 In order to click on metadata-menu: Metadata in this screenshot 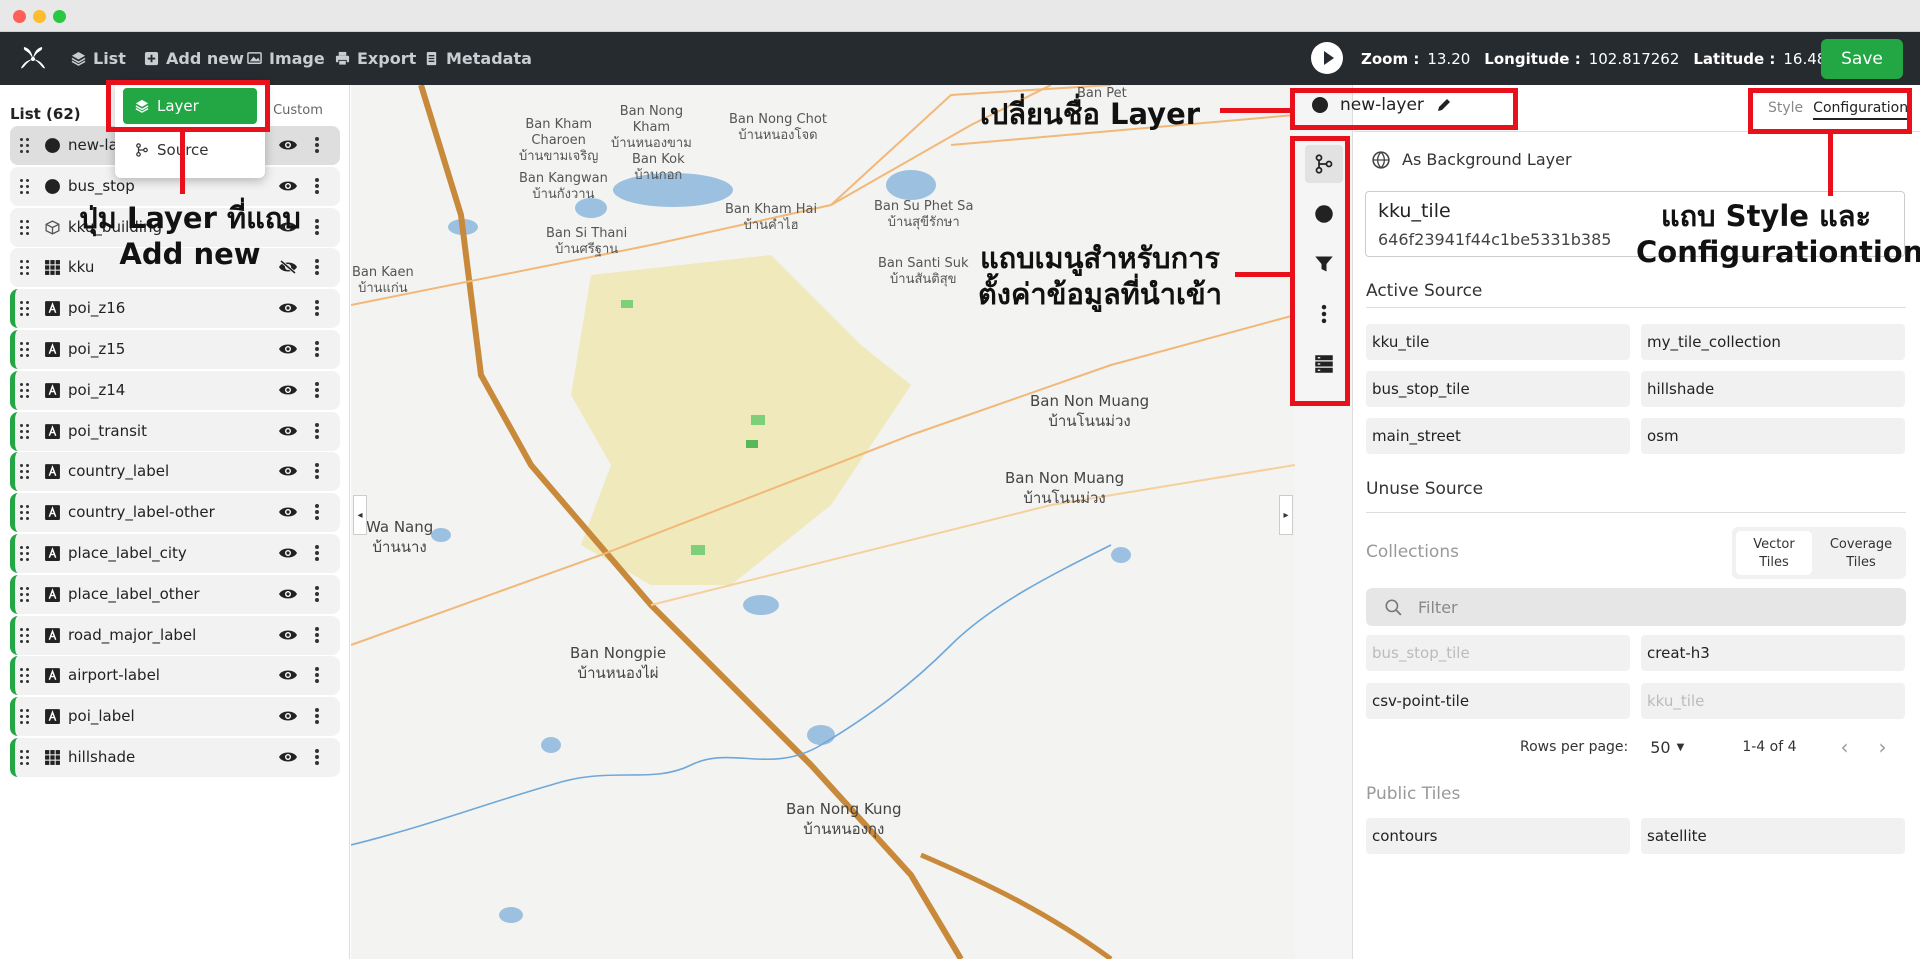, I will do `click(478, 58)`.